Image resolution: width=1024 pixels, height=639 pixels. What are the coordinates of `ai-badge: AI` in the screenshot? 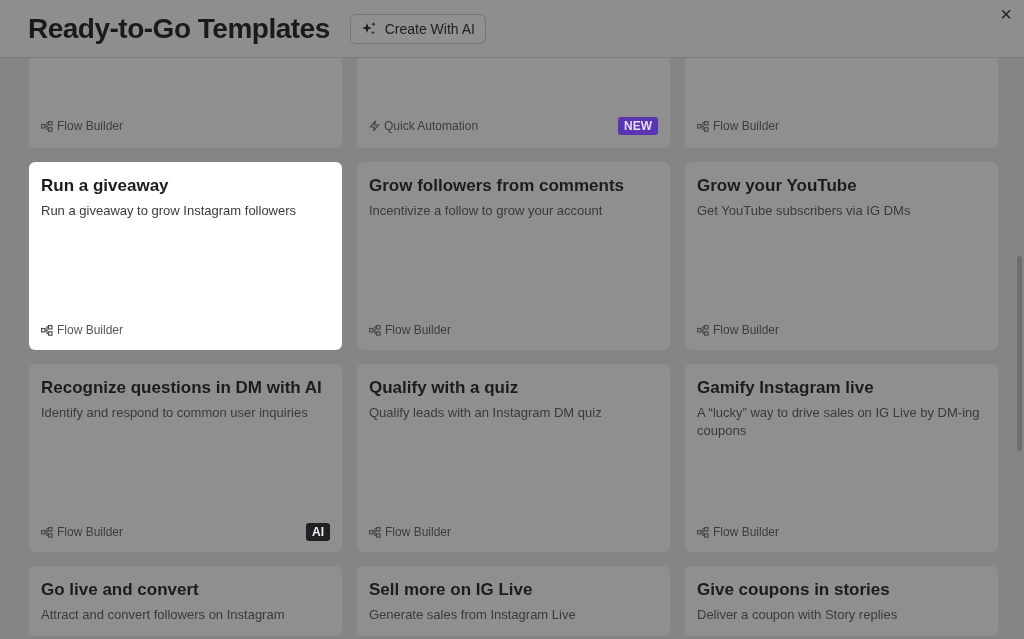 It's located at (318, 532).